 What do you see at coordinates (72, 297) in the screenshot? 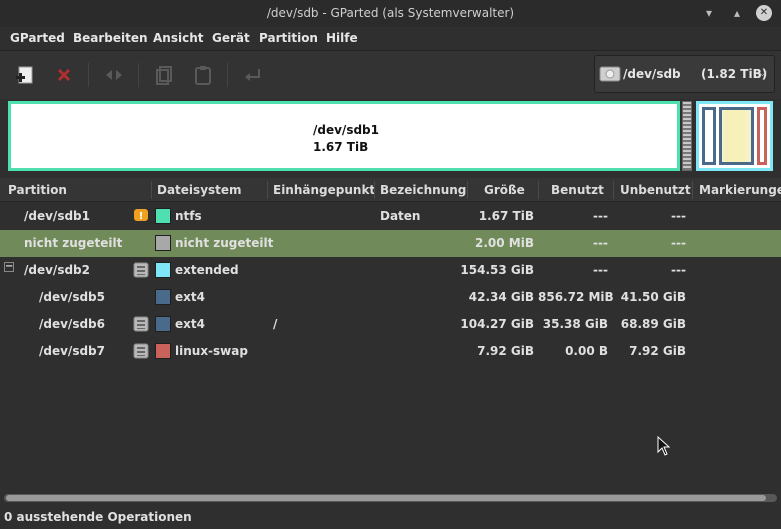
I see `cell-partition: /dev/sdb5` at bounding box center [72, 297].